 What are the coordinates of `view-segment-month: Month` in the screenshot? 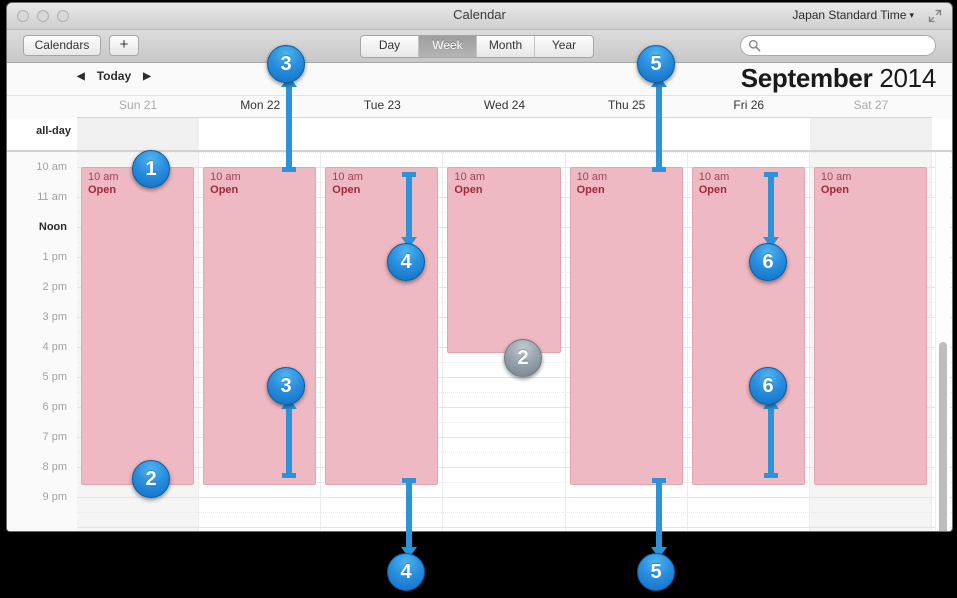 It's located at (506, 46).